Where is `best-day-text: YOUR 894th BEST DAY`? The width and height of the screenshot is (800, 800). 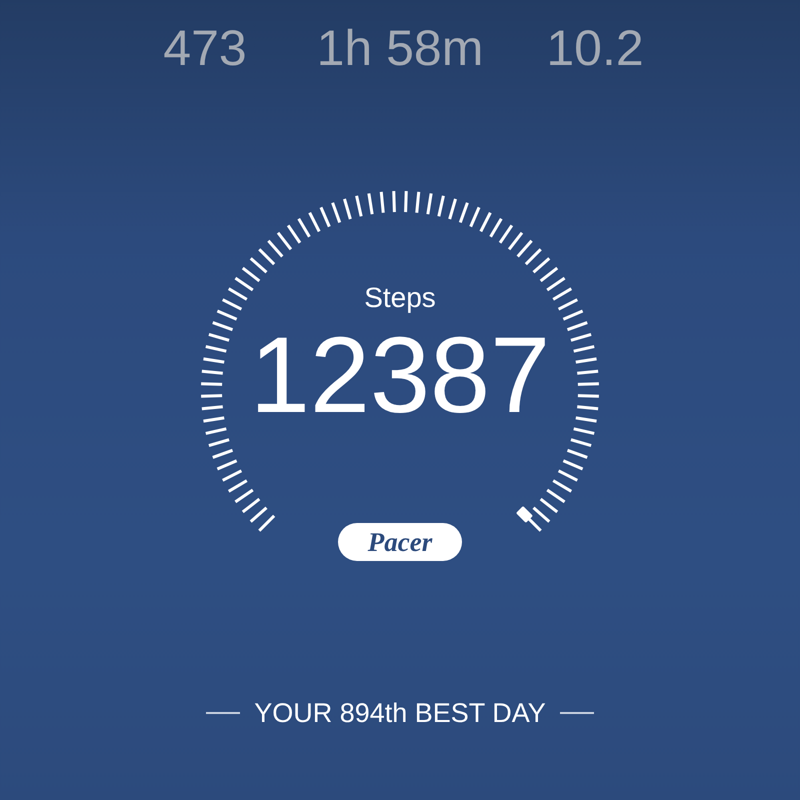
best-day-text: YOUR 894th BEST DAY is located at coordinates (400, 713).